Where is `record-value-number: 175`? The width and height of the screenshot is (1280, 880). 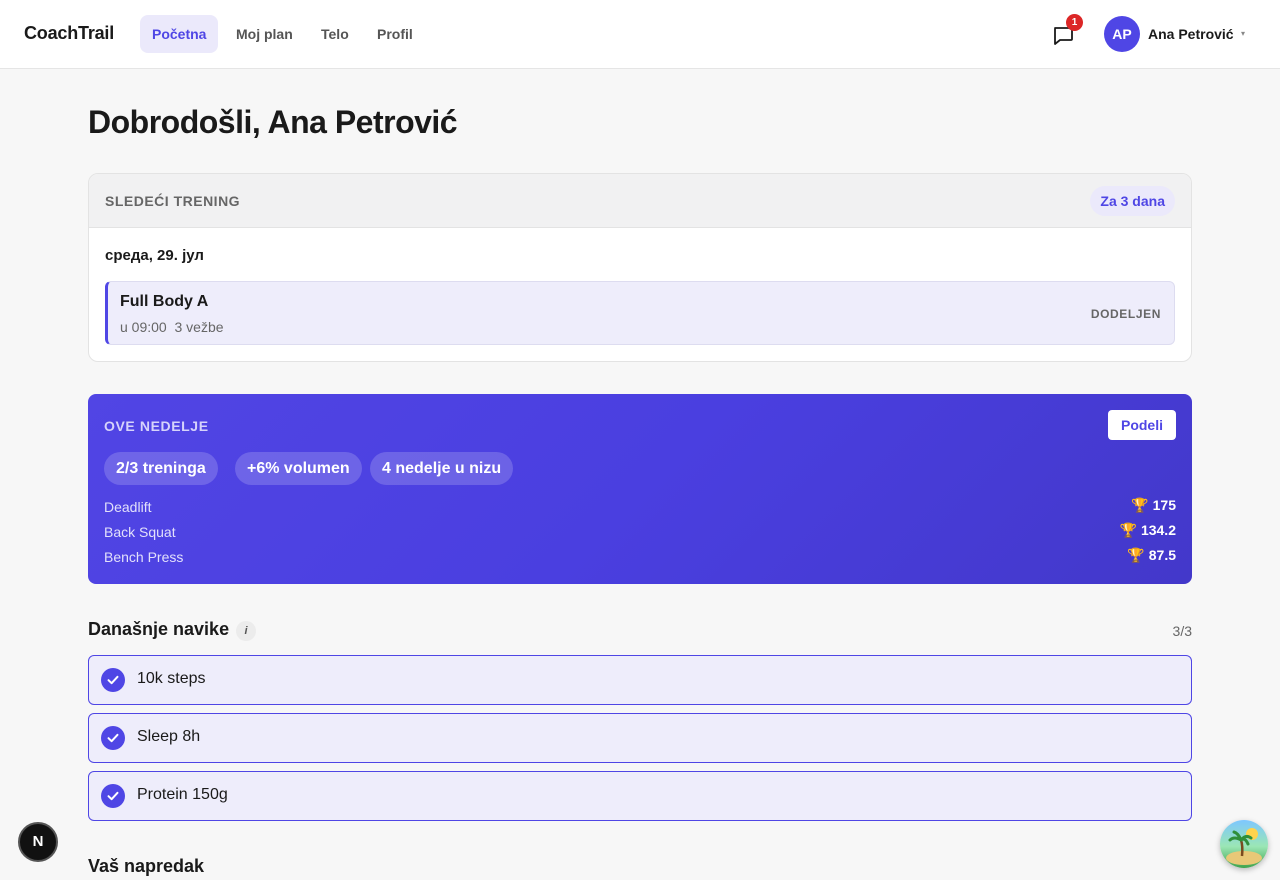 record-value-number: 175 is located at coordinates (1164, 505).